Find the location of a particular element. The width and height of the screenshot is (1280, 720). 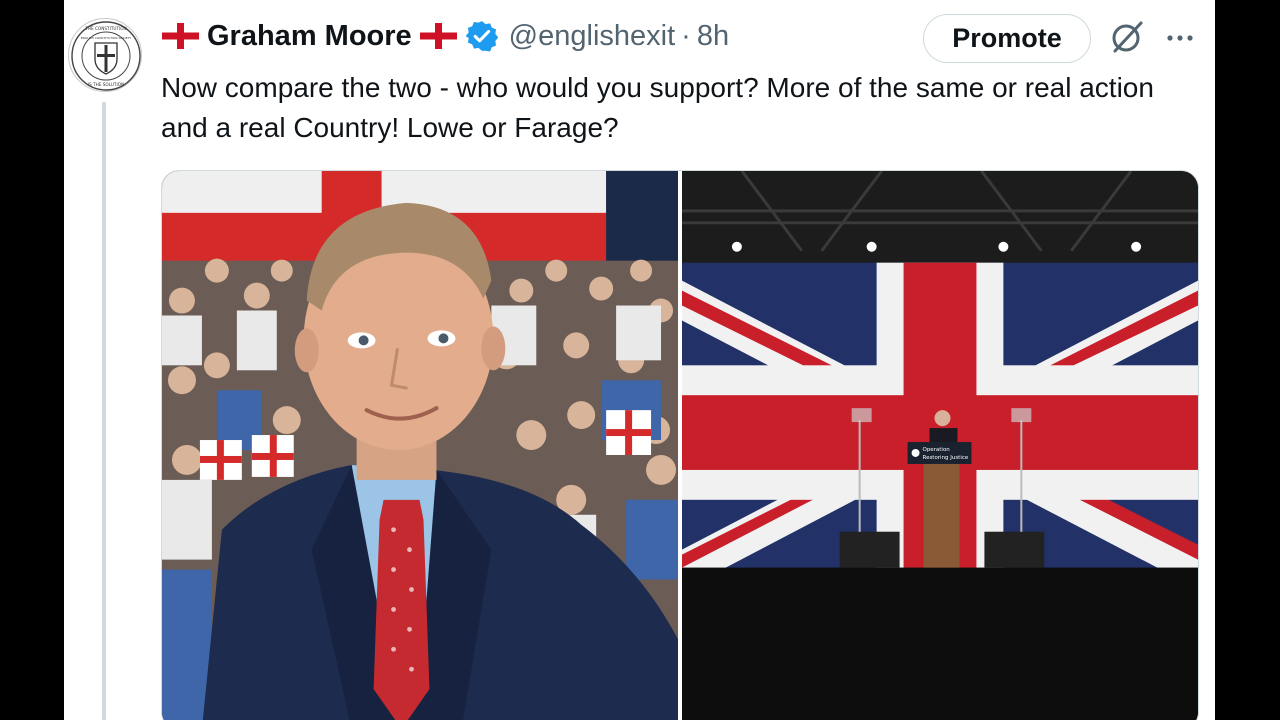

more-options-icon is located at coordinates (1180, 38).